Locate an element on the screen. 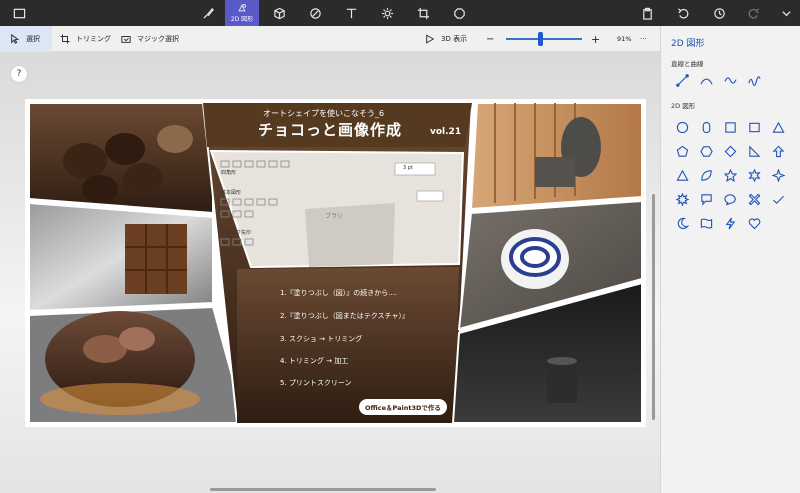 The image size is (800, 493). zoom-level-value: 91% is located at coordinates (624, 39).